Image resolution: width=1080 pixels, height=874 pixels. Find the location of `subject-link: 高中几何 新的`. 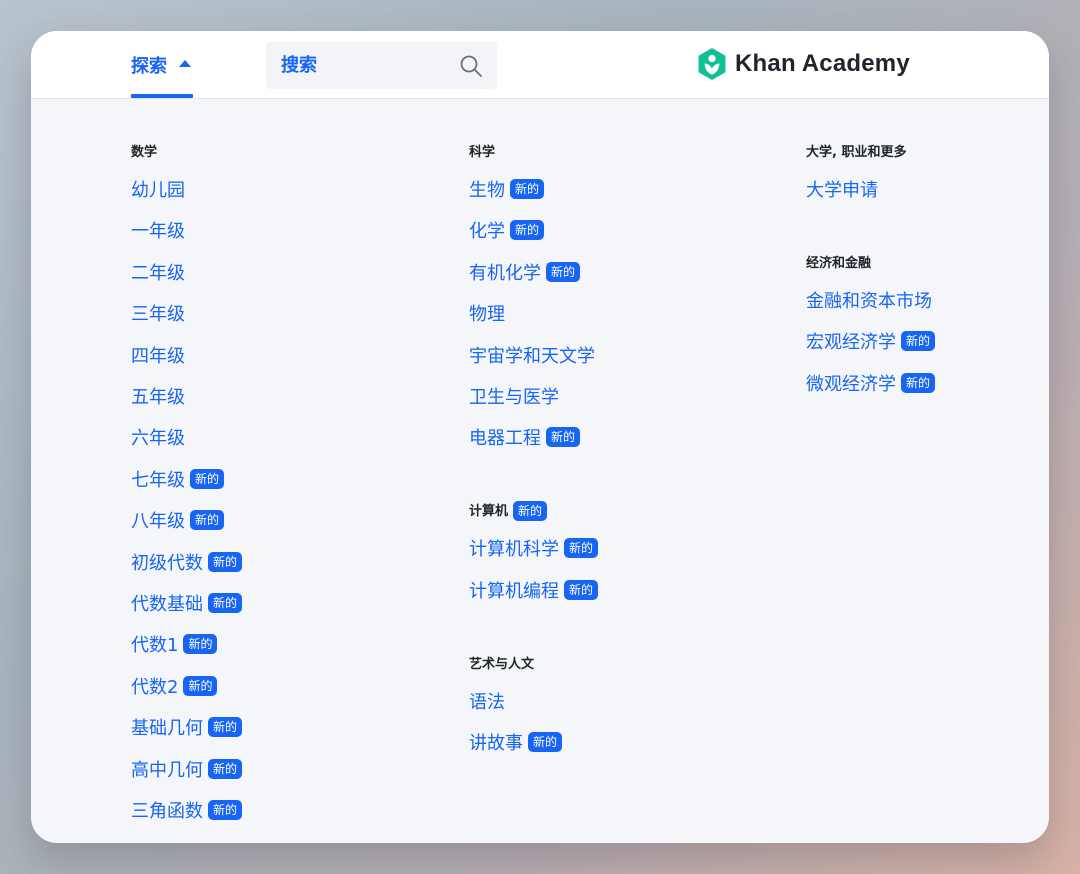

subject-link: 高中几何 新的 is located at coordinates (187, 769).